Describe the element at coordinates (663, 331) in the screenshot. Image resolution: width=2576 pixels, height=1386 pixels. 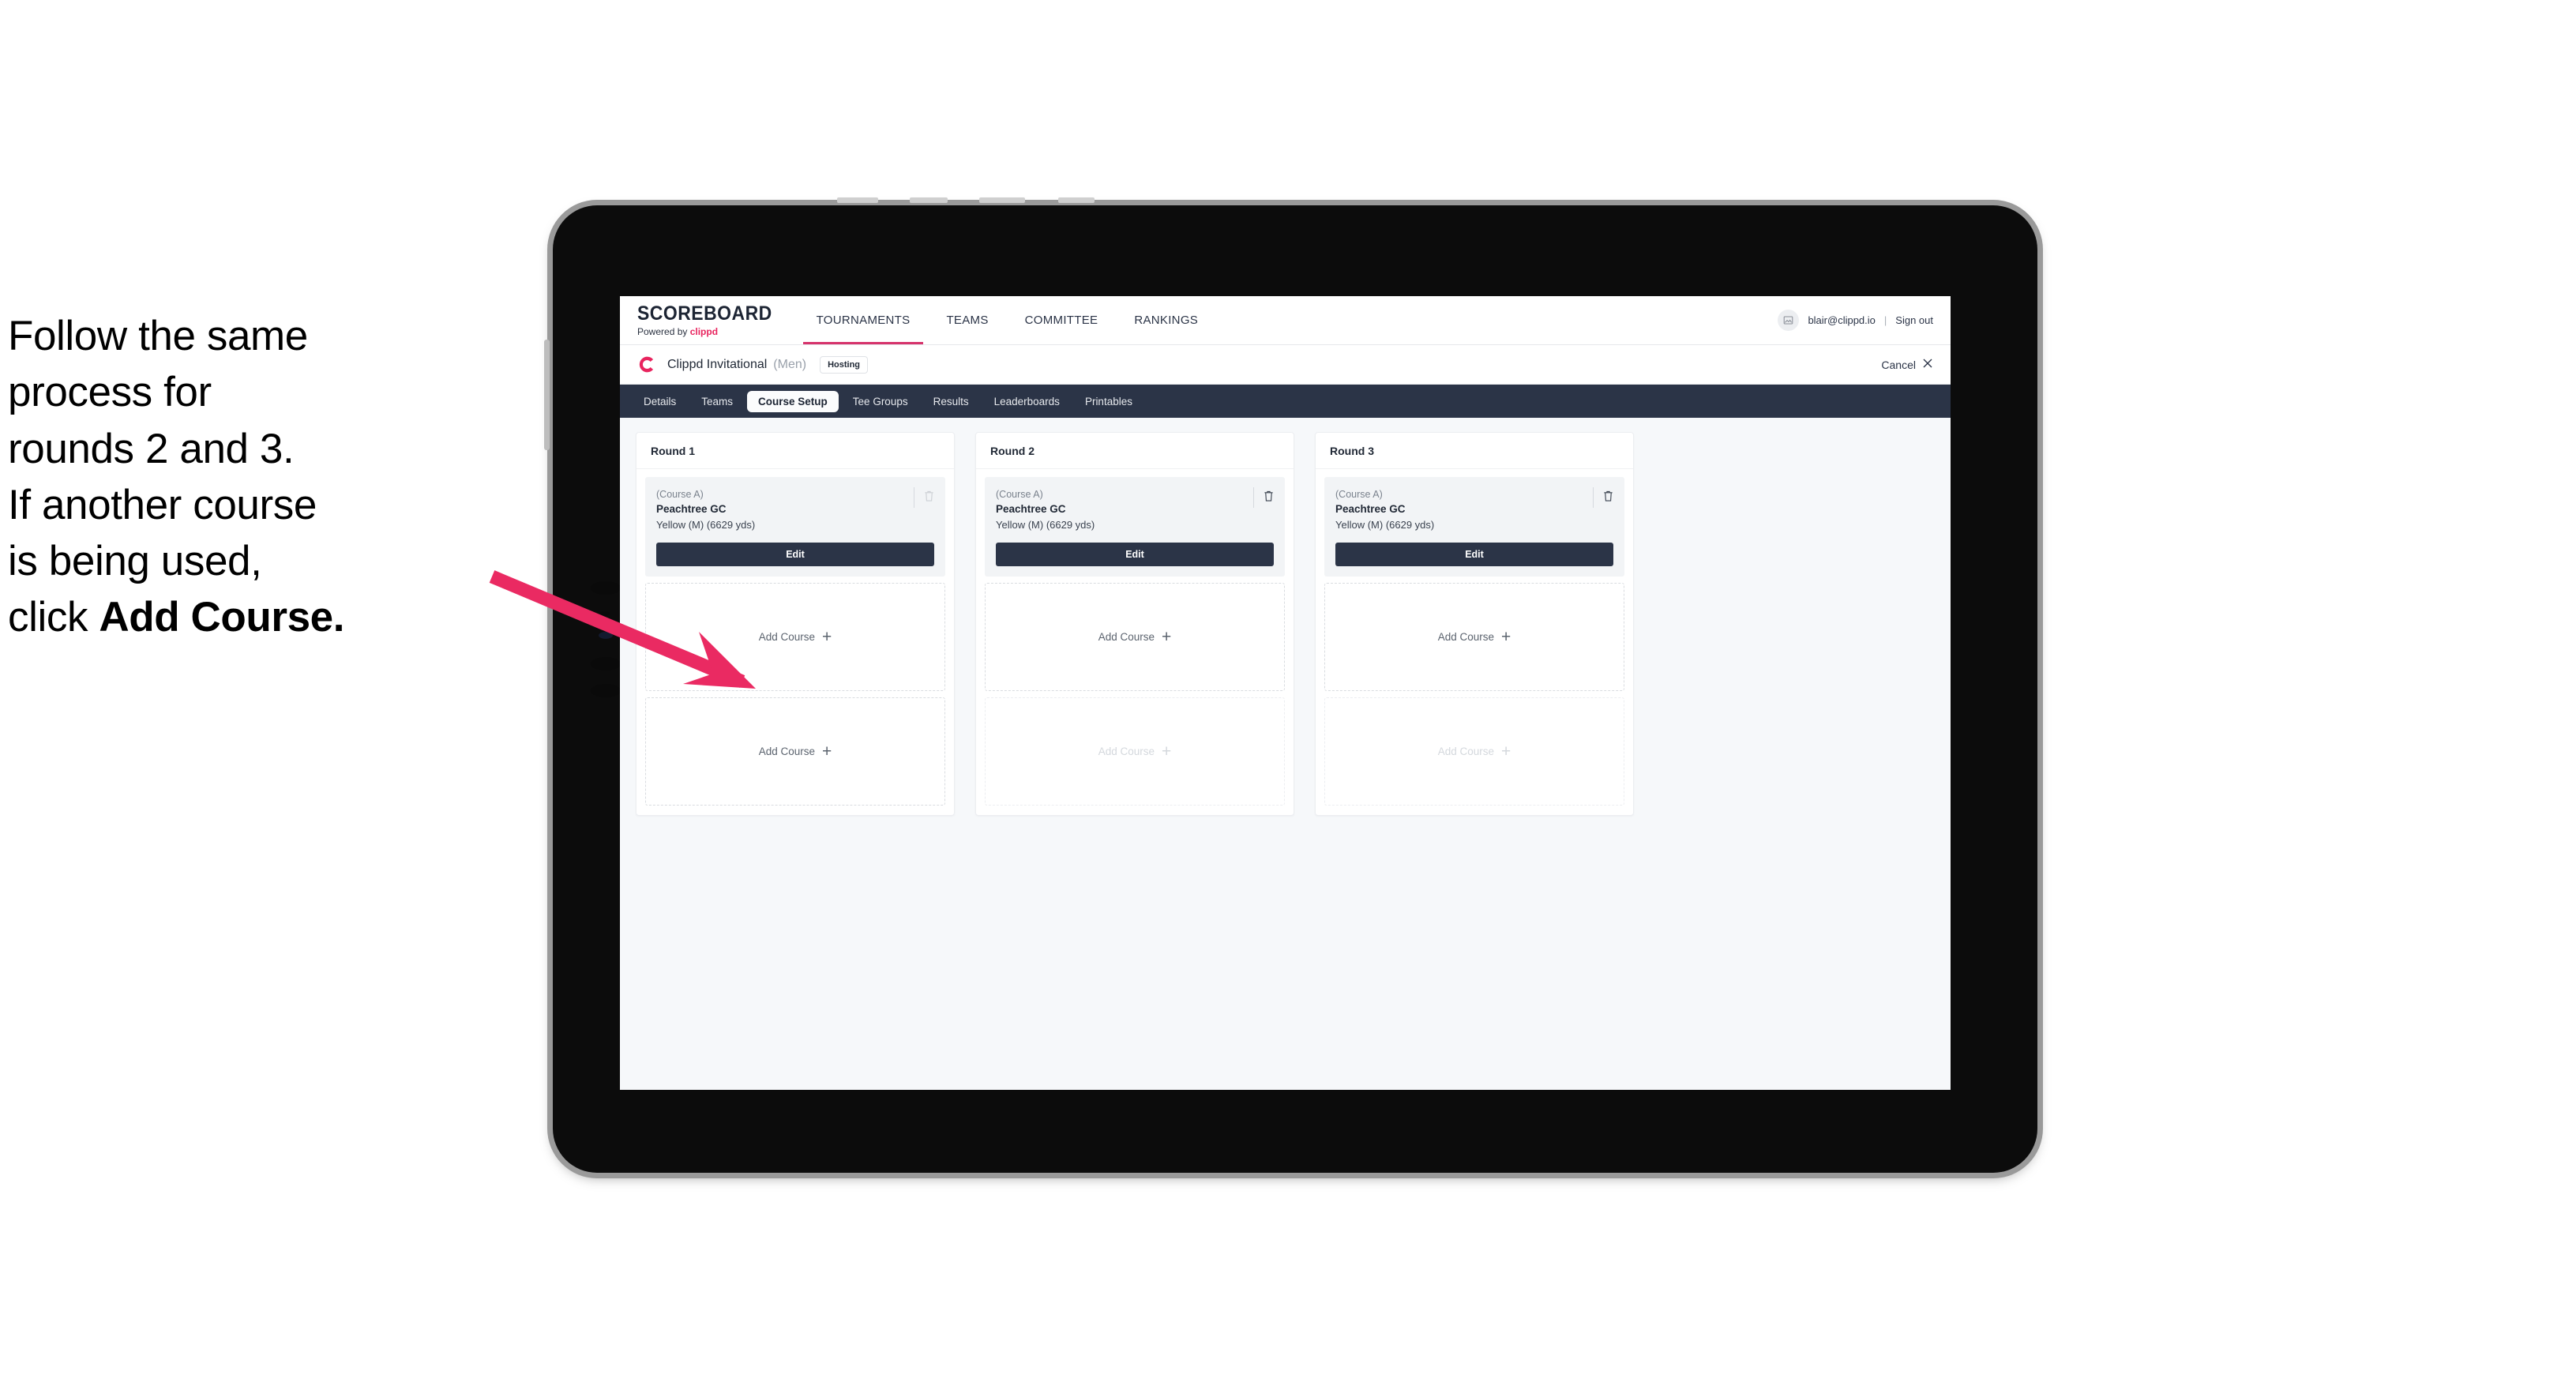
I see `powered-by-text: Powered by` at that location.